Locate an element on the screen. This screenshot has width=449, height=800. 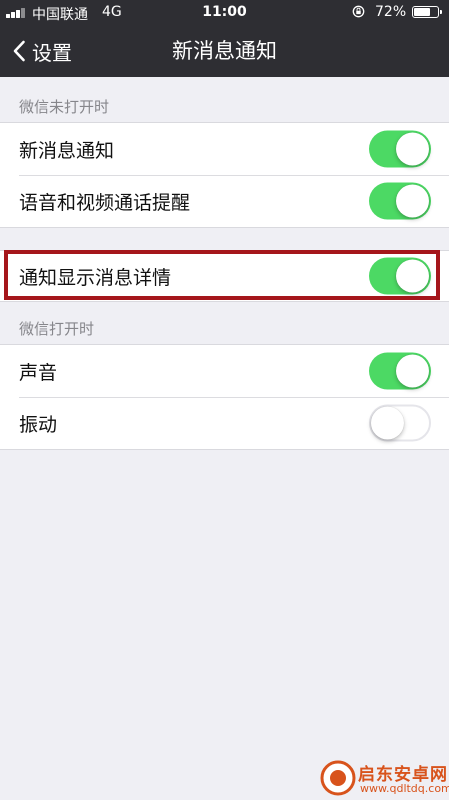
settings-group-wechat-open: 声音 振动 is located at coordinates (224, 397).